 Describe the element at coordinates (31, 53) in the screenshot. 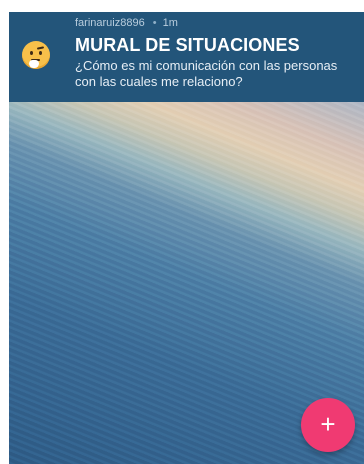

I see `emoji-left-eye` at that location.